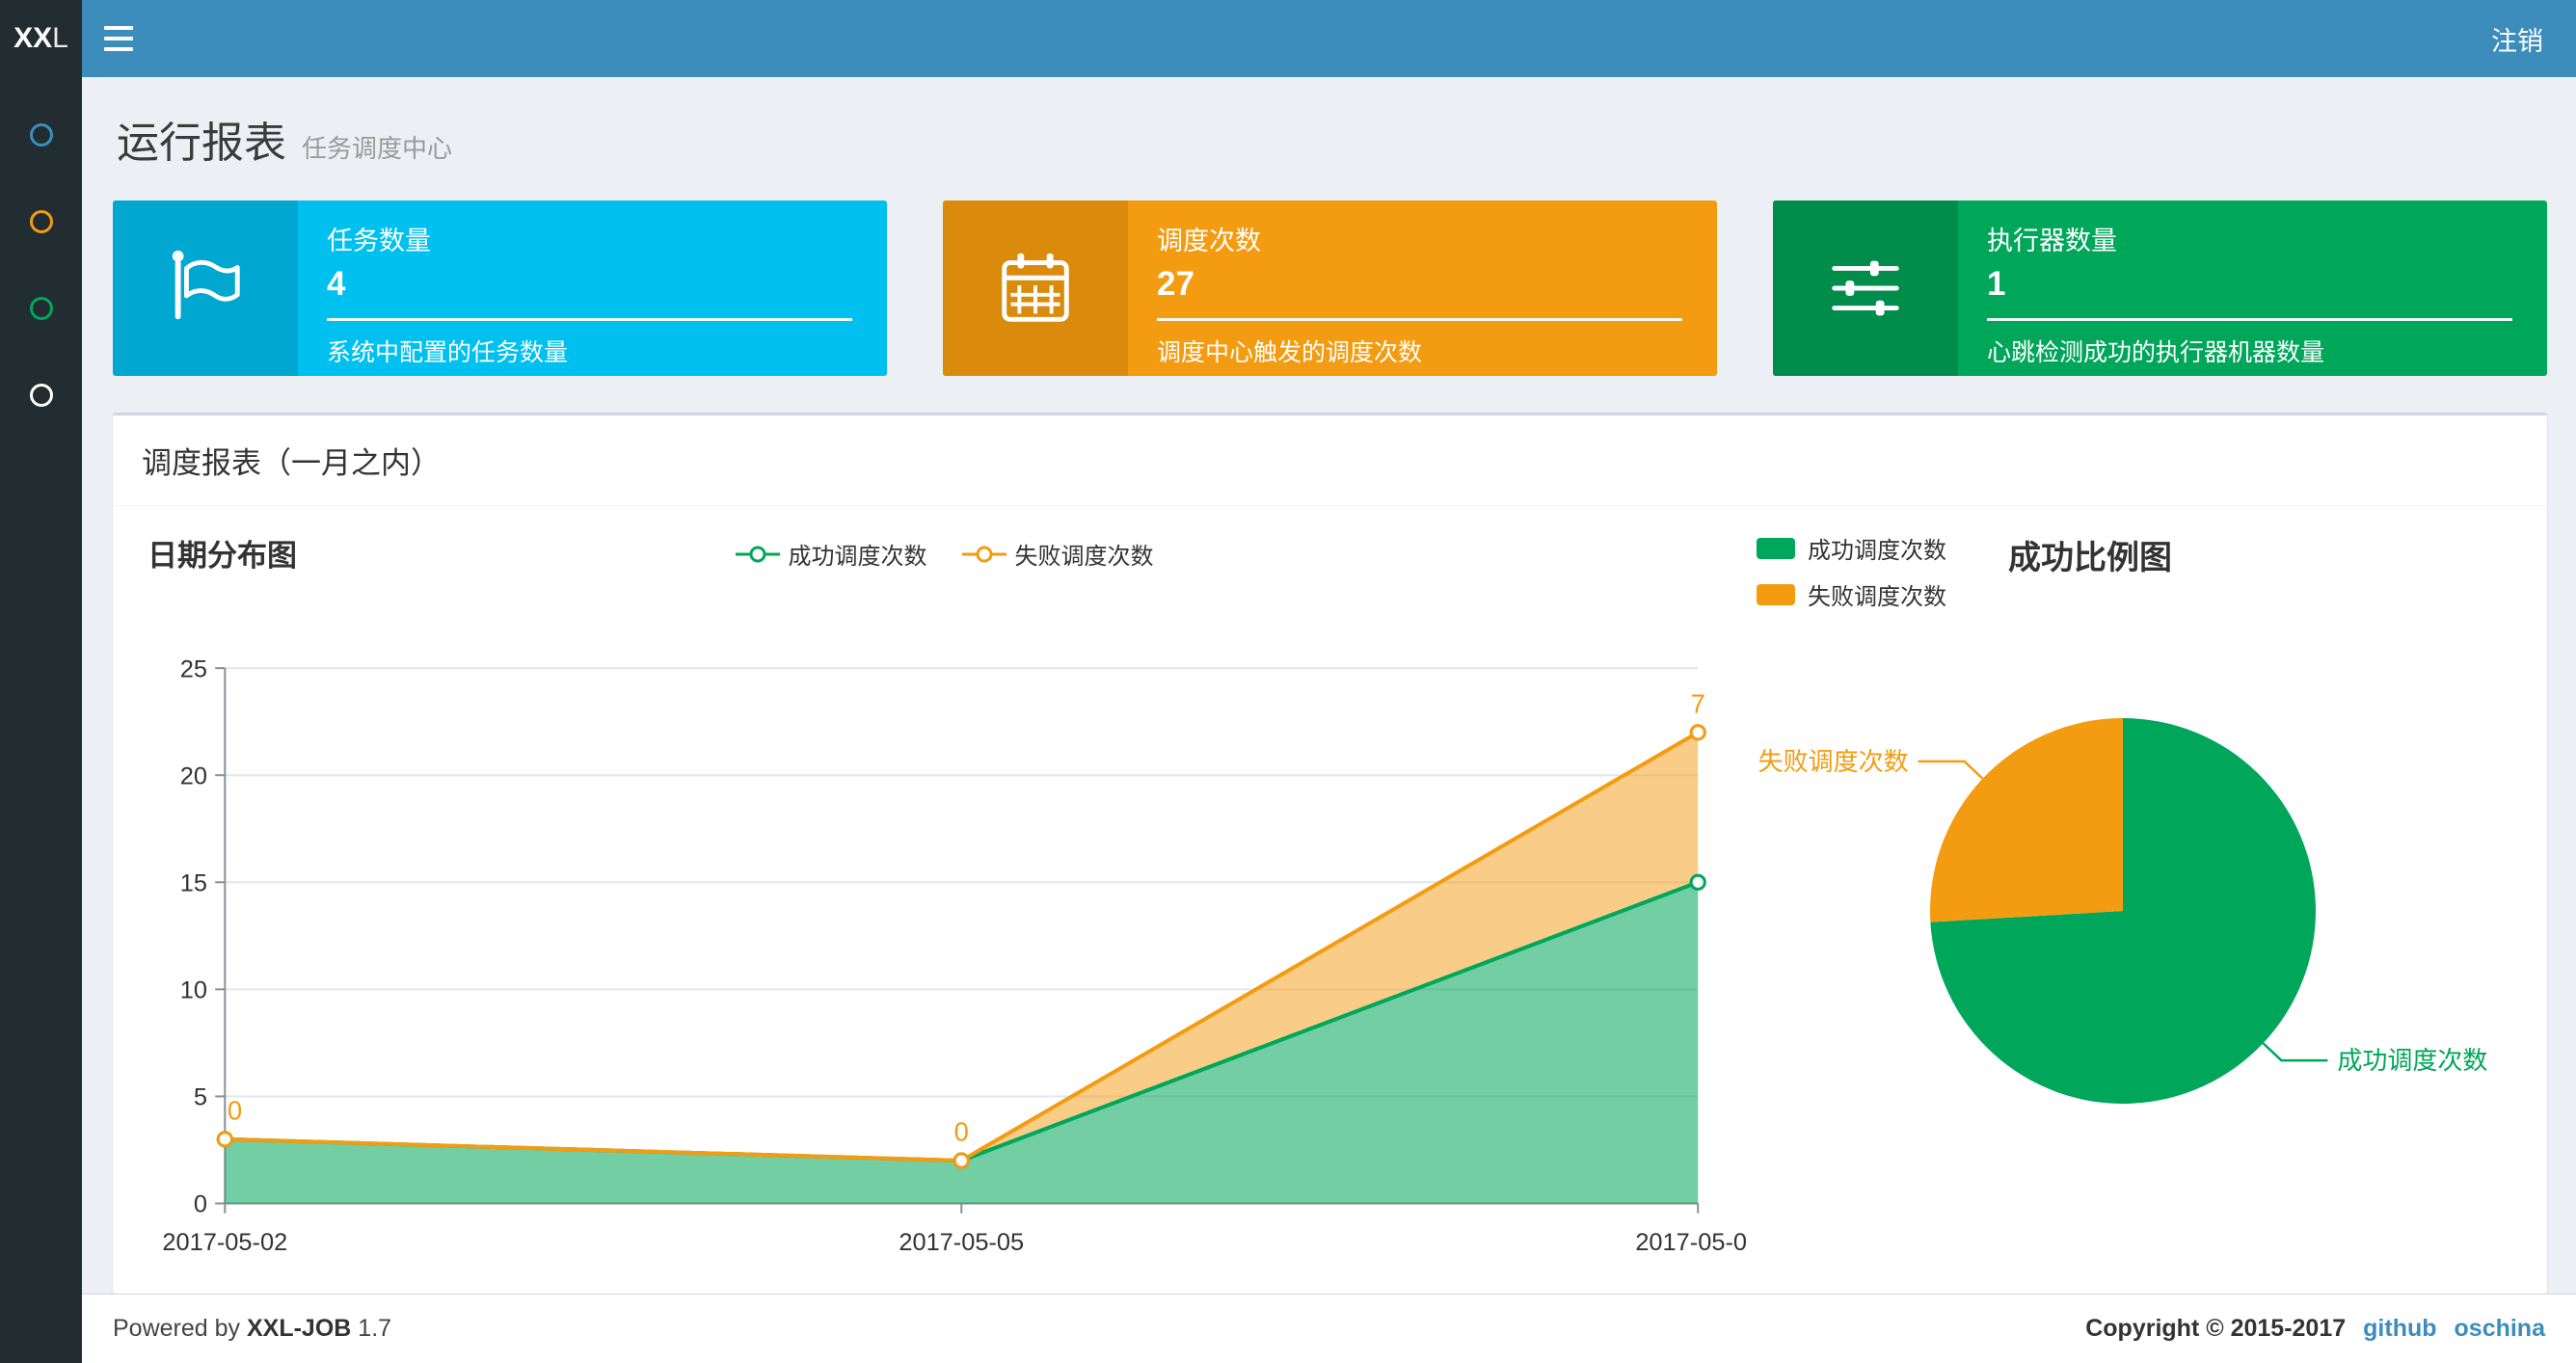 The height and width of the screenshot is (1363, 2576). I want to click on stat-box-description: 心跳检测成功的执行器机器数量, so click(2156, 352).